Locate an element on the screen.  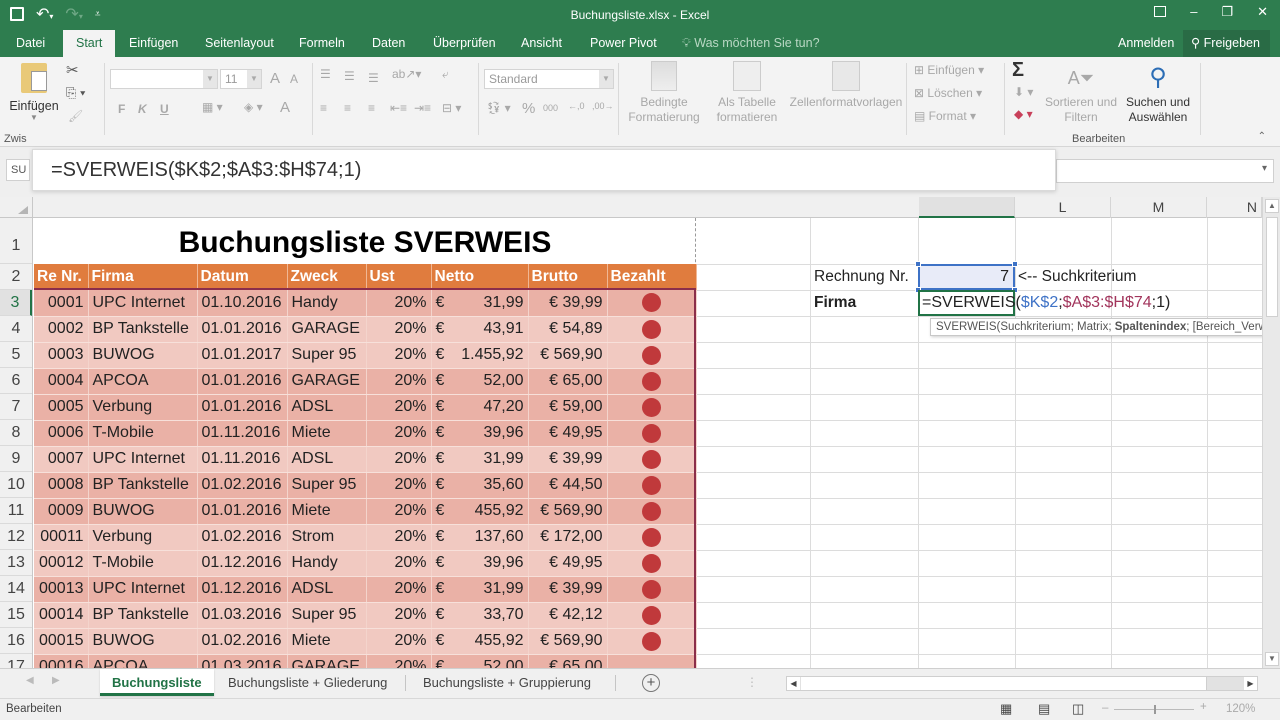
next-sheet-icon: ▶ is located at coordinates (56, 680).